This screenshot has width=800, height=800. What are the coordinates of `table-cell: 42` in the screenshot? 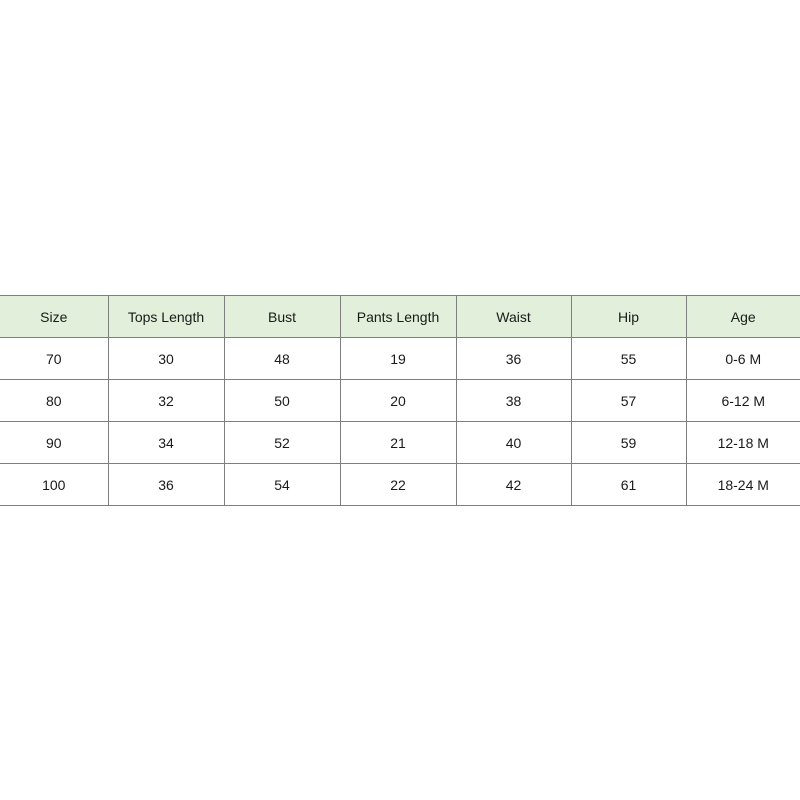 It's located at (513, 484).